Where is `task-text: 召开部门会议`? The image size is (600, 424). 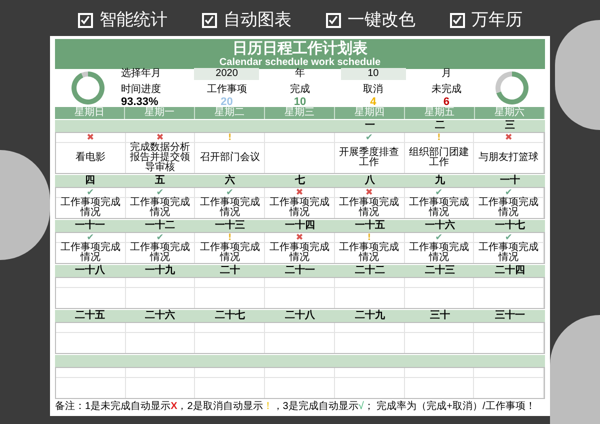
task-text: 召开部门会议 is located at coordinates (230, 158).